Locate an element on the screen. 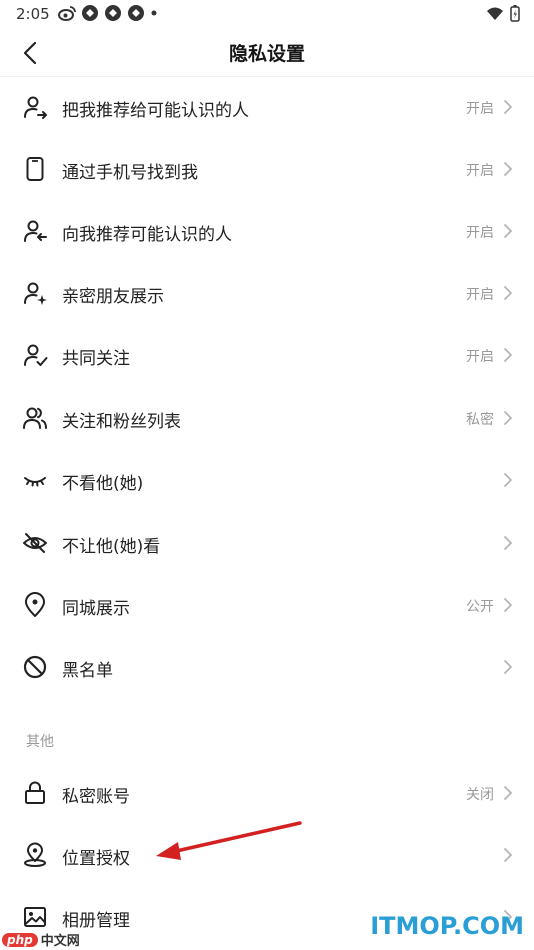 Image resolution: width=534 pixels, height=950 pixels. setting-label: 黑名单 is located at coordinates (87, 671).